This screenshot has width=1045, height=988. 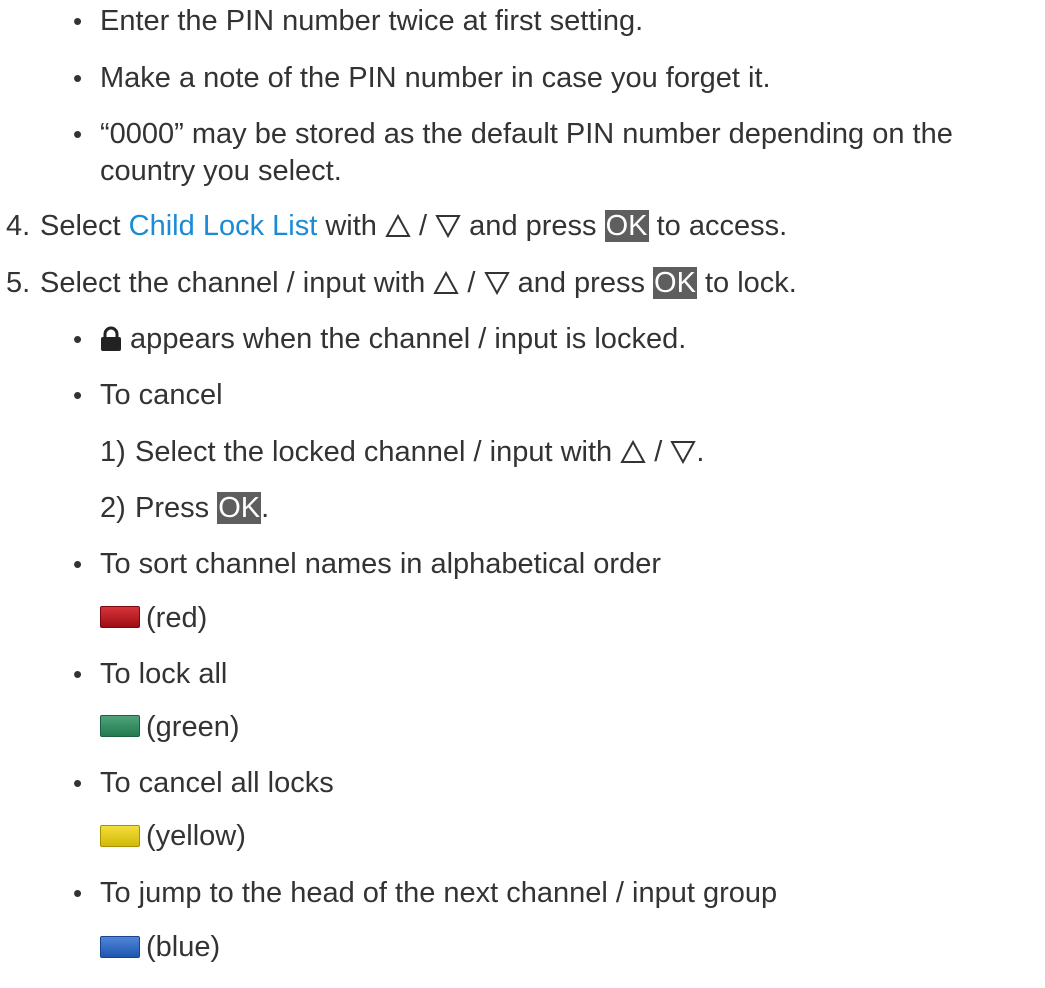 What do you see at coordinates (120, 726) in the screenshot?
I see `green-button-icon` at bounding box center [120, 726].